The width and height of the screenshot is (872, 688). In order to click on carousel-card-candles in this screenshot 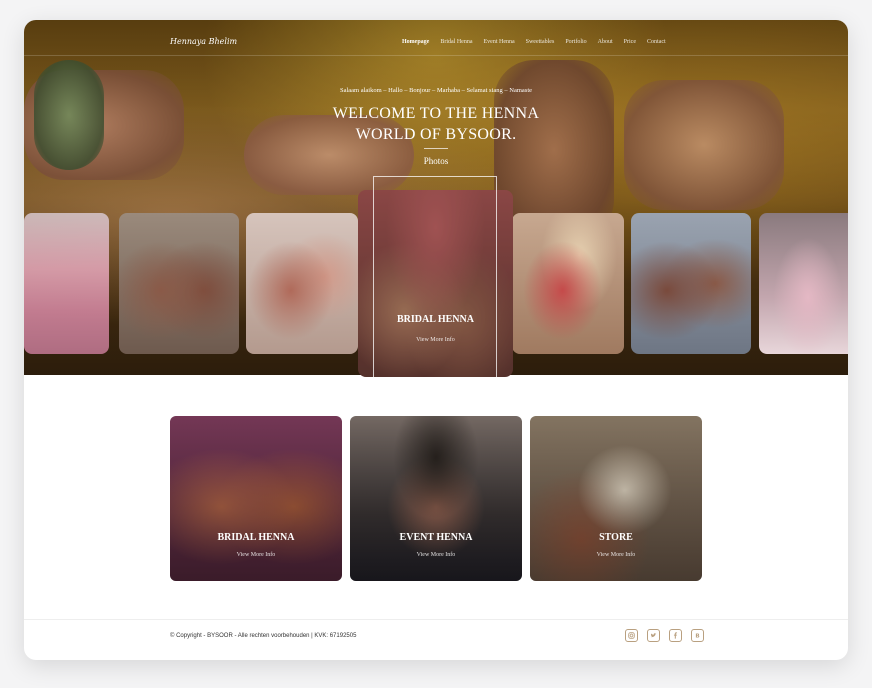, I will do `click(803, 283)`.